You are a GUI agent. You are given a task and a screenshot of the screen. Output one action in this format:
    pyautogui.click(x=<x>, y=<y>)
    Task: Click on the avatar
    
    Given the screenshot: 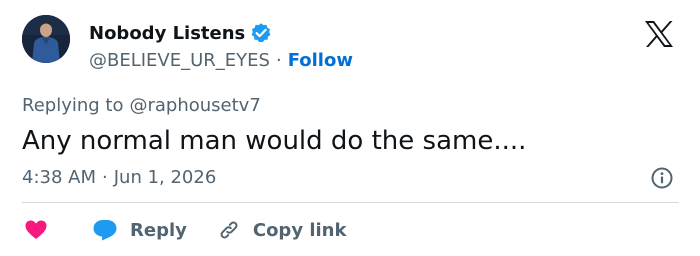 What is the action you would take?
    pyautogui.click(x=46, y=39)
    